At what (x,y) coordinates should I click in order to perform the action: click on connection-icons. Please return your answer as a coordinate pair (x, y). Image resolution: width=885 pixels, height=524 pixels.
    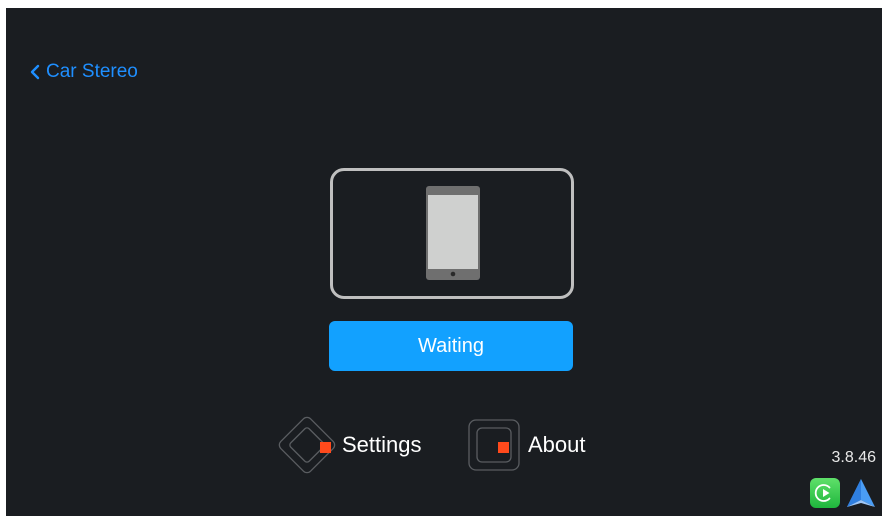
    Looking at the image, I should click on (843, 495).